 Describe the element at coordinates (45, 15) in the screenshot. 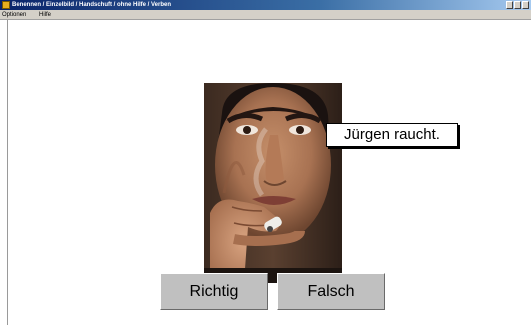

I see `menu-hilfe: Hilfe` at that location.